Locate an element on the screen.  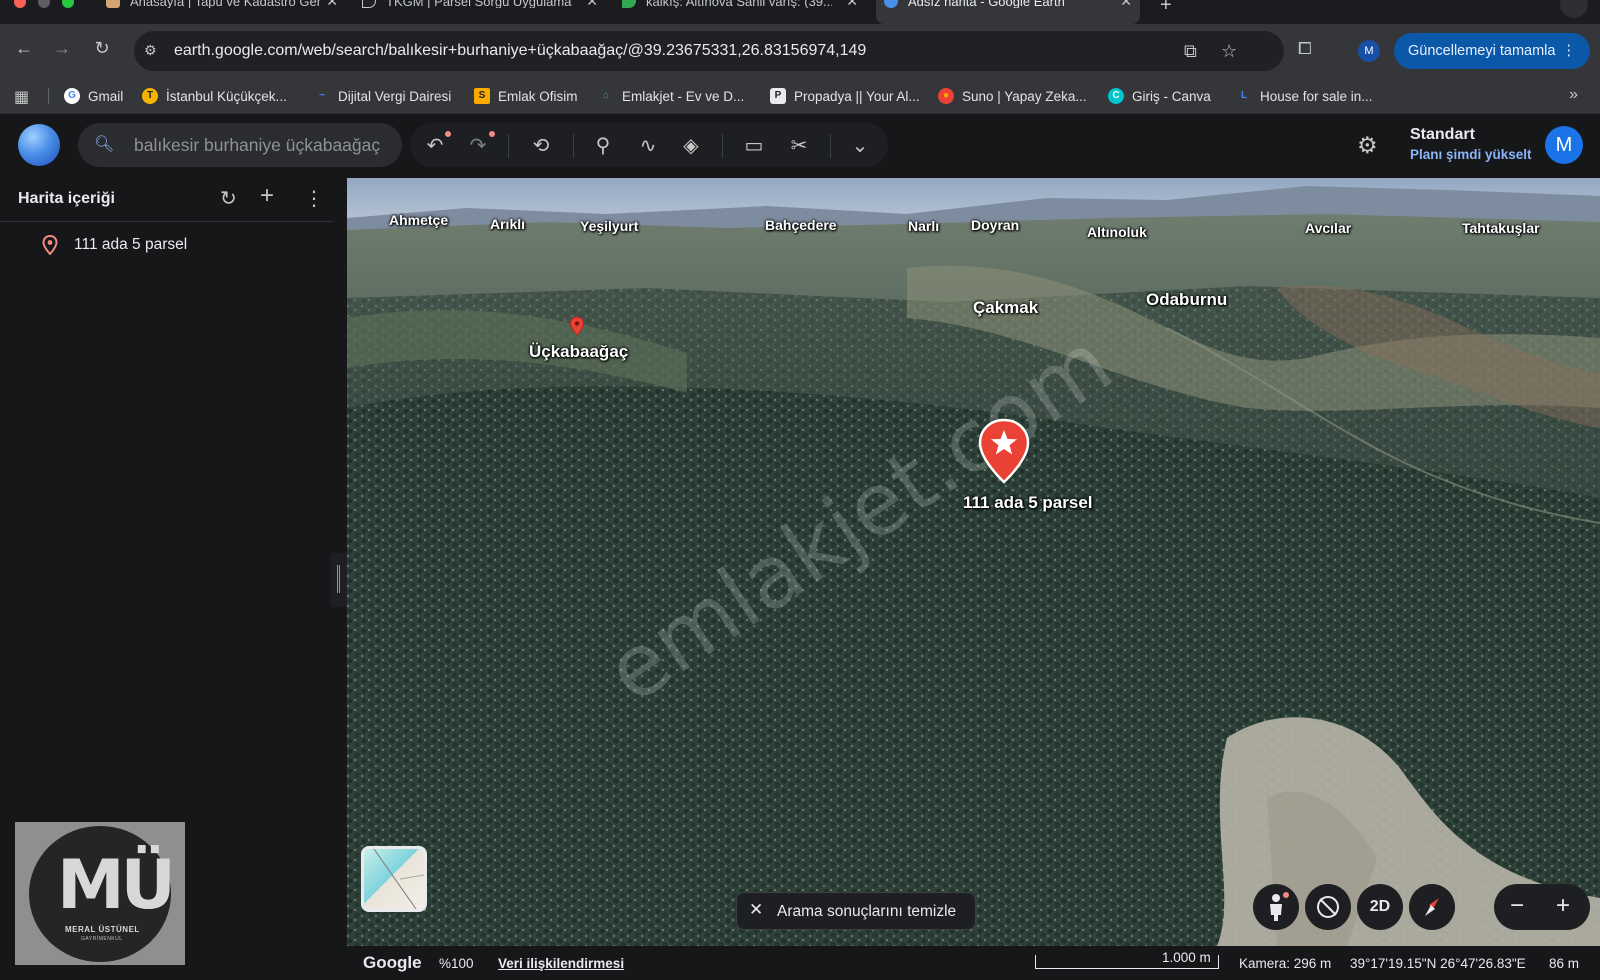
layers-icon: ◈ is located at coordinates (691, 145).